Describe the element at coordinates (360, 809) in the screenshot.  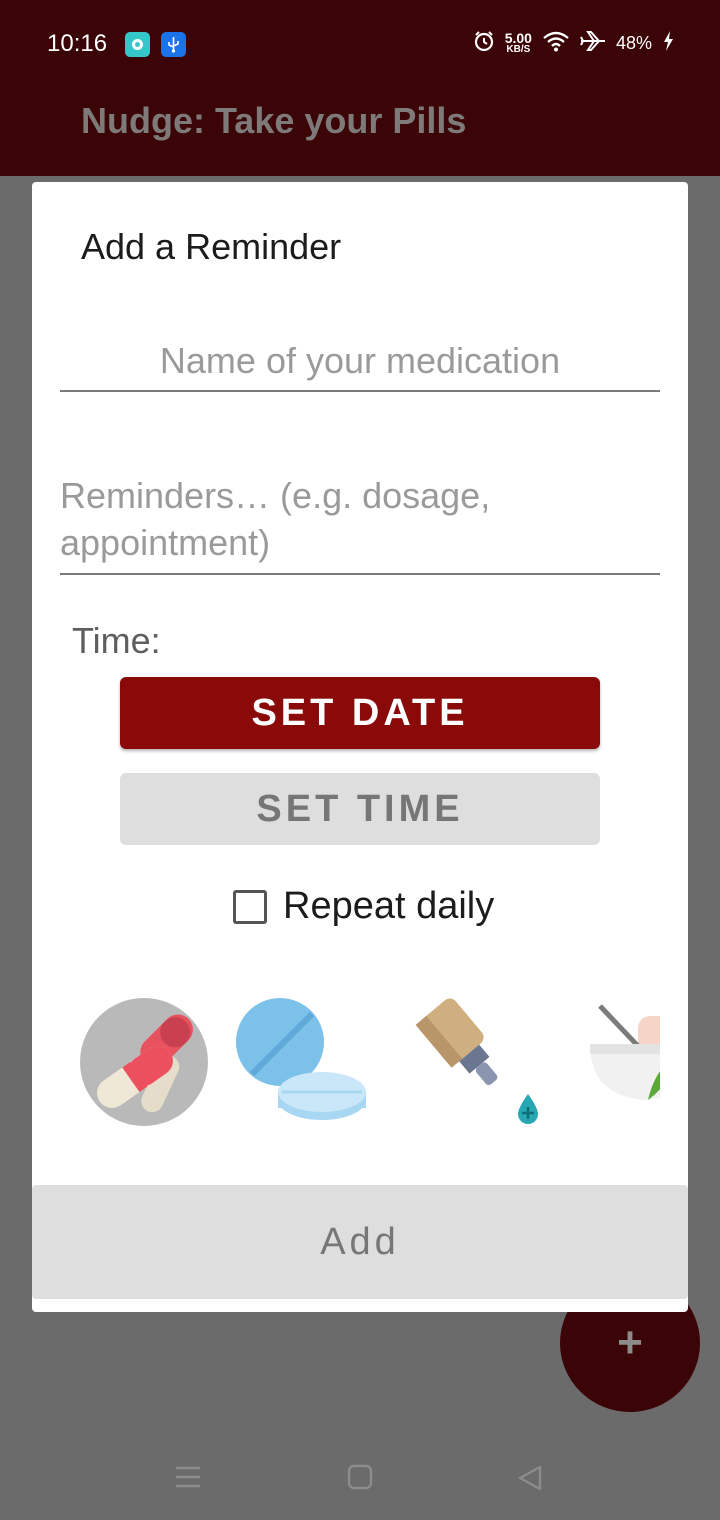
I see `set-time-button: SET TIME` at that location.